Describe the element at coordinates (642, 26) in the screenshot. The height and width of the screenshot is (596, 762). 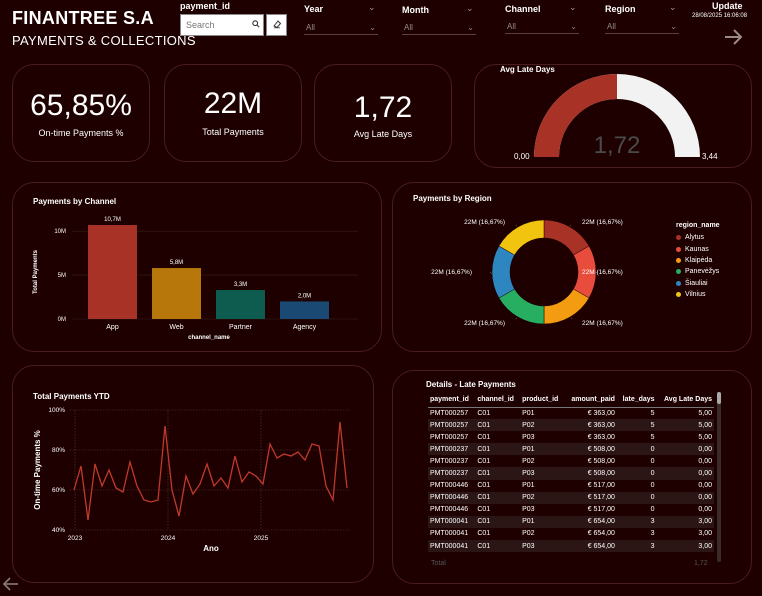
I see `region-dropdown: All ⌄` at that location.